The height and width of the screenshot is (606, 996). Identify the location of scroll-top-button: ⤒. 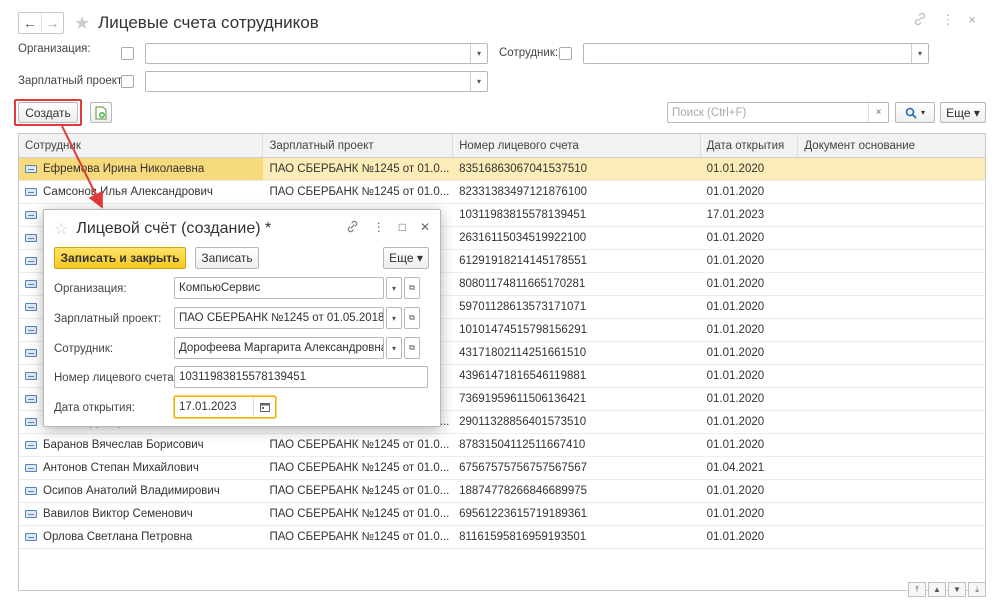
(917, 589).